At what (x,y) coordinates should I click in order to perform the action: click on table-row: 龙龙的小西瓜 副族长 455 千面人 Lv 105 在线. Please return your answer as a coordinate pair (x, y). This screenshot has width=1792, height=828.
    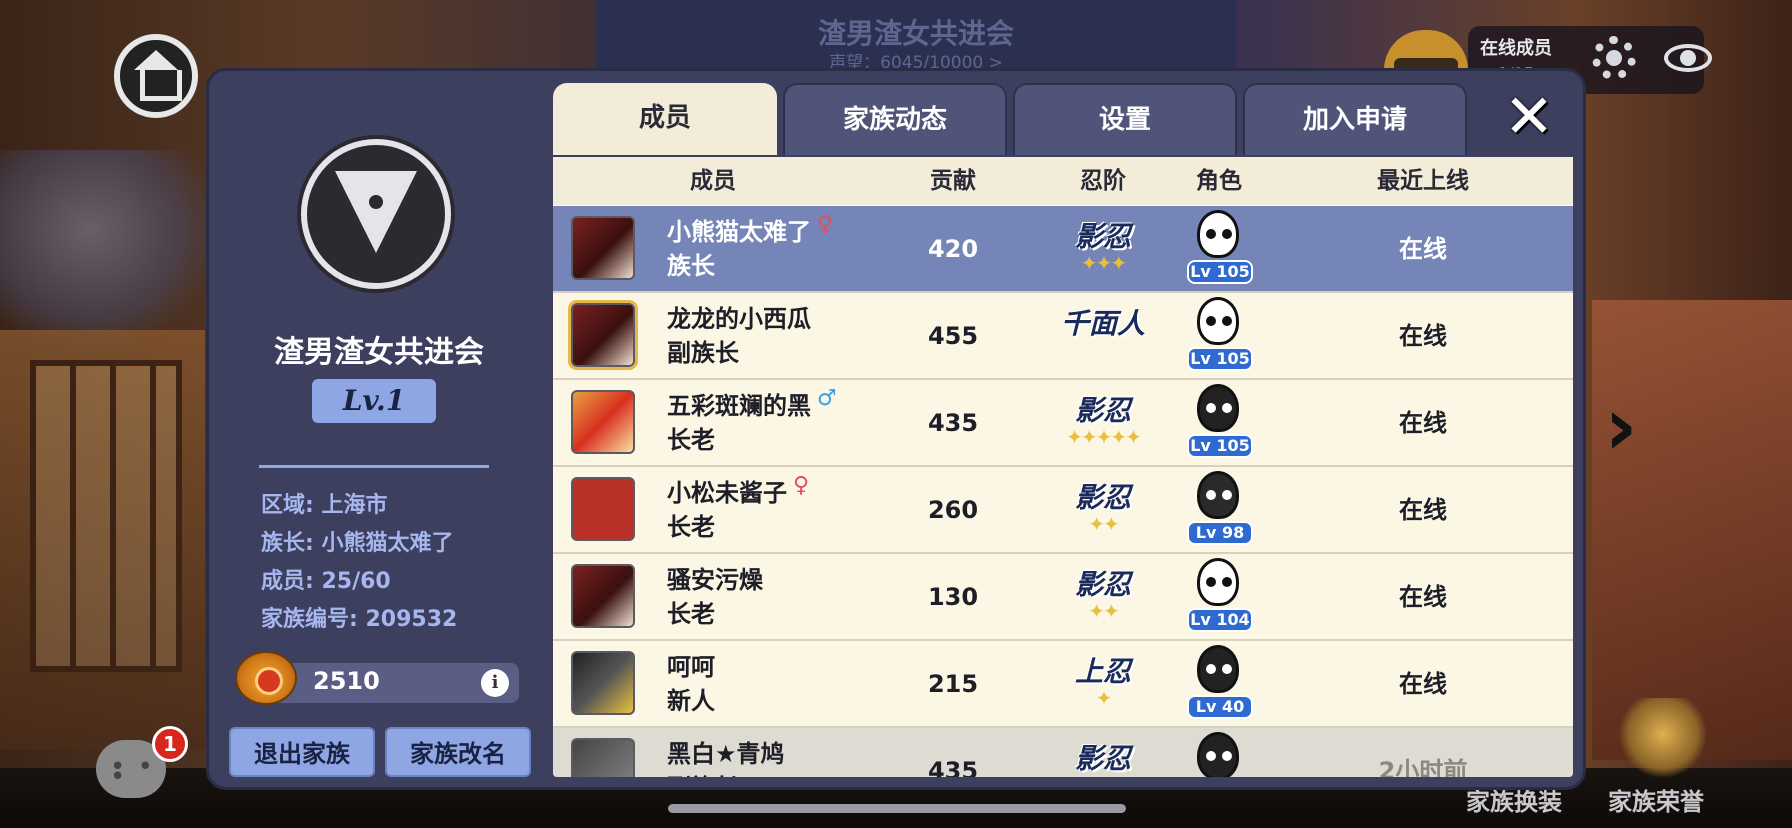
    Looking at the image, I should click on (1063, 336).